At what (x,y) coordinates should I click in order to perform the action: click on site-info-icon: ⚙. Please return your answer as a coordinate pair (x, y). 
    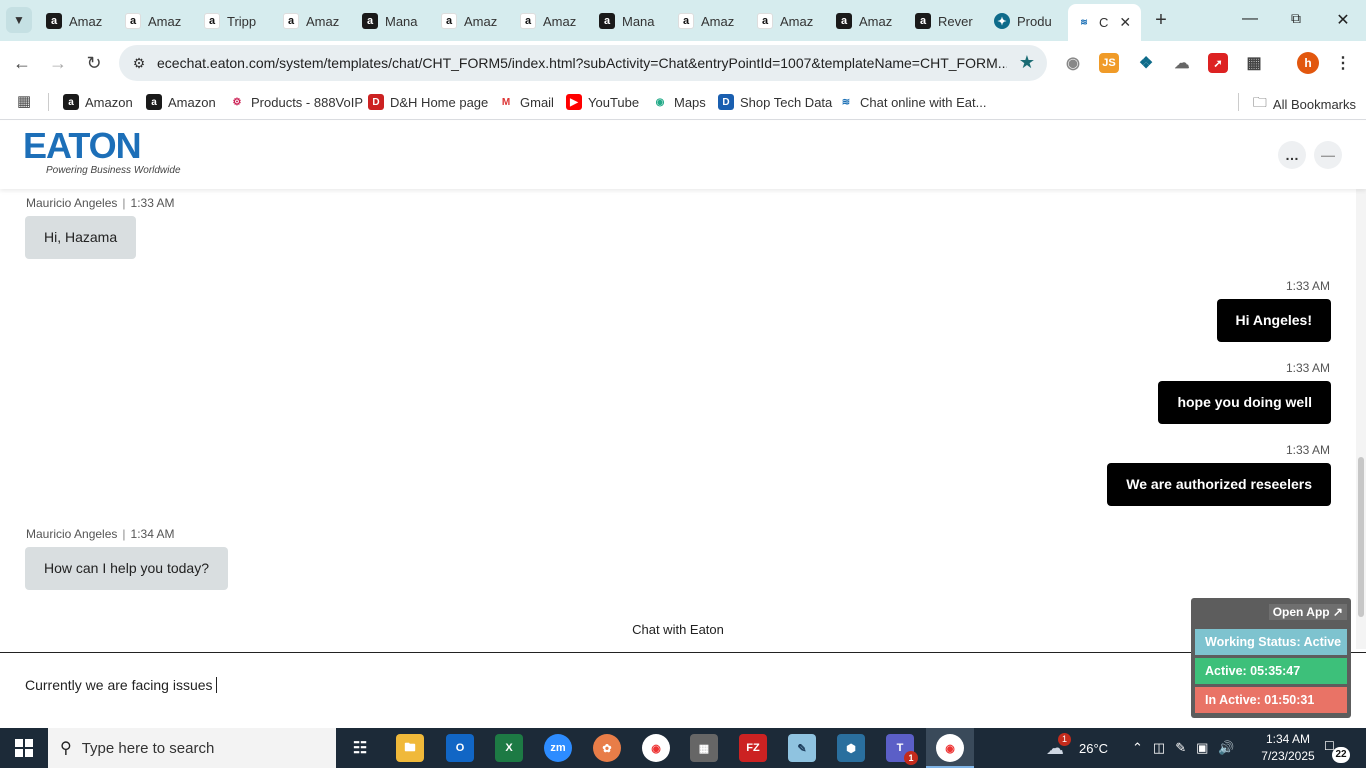
    Looking at the image, I should click on (139, 63).